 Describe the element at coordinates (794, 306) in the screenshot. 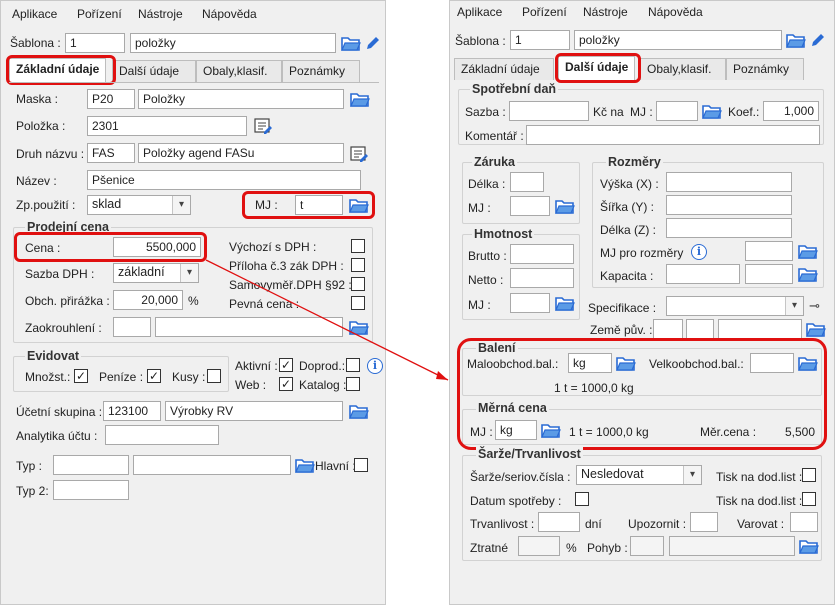

I see `chevron-down-icon: ▾` at that location.